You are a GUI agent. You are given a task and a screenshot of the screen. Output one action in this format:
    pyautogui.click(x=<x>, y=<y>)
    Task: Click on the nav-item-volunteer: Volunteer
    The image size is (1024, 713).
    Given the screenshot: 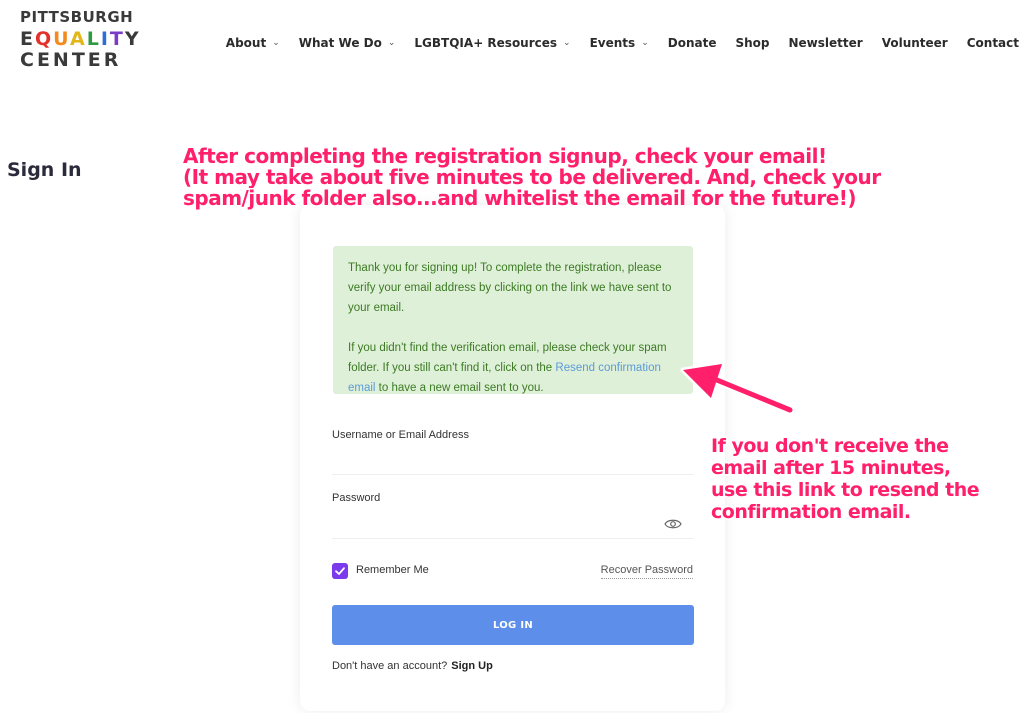 What is the action you would take?
    pyautogui.click(x=915, y=43)
    